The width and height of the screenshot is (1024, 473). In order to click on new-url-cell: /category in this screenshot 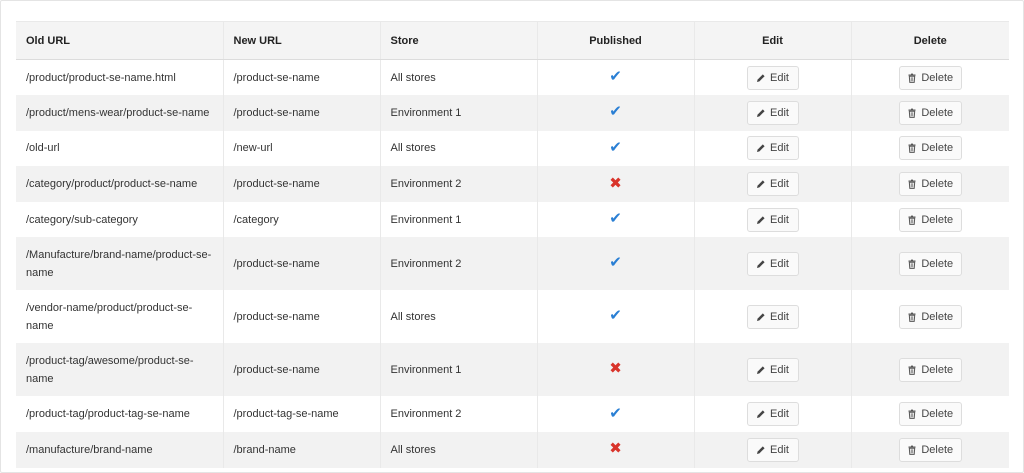, I will do `click(302, 219)`.